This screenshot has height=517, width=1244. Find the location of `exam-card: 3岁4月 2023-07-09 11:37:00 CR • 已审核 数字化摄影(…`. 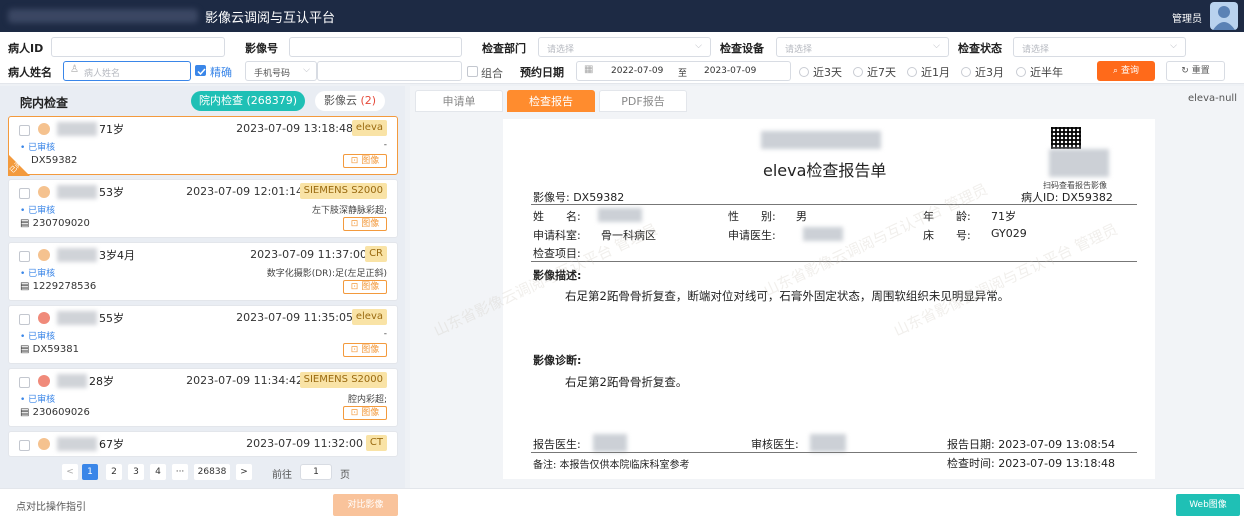

exam-card: 3岁4月 2023-07-09 11:37:00 CR • 已审核 数字化摄影(… is located at coordinates (203, 271).